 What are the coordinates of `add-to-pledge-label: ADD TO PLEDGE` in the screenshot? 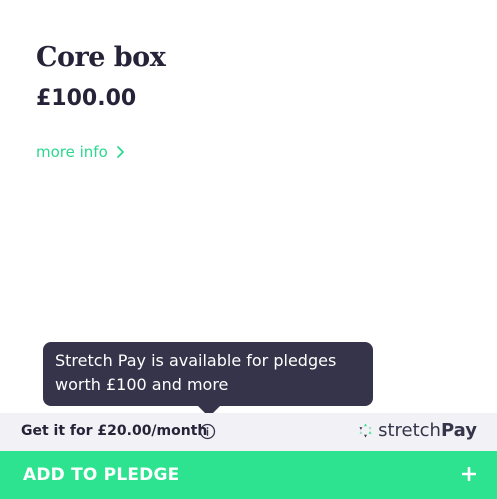 It's located at (101, 475).